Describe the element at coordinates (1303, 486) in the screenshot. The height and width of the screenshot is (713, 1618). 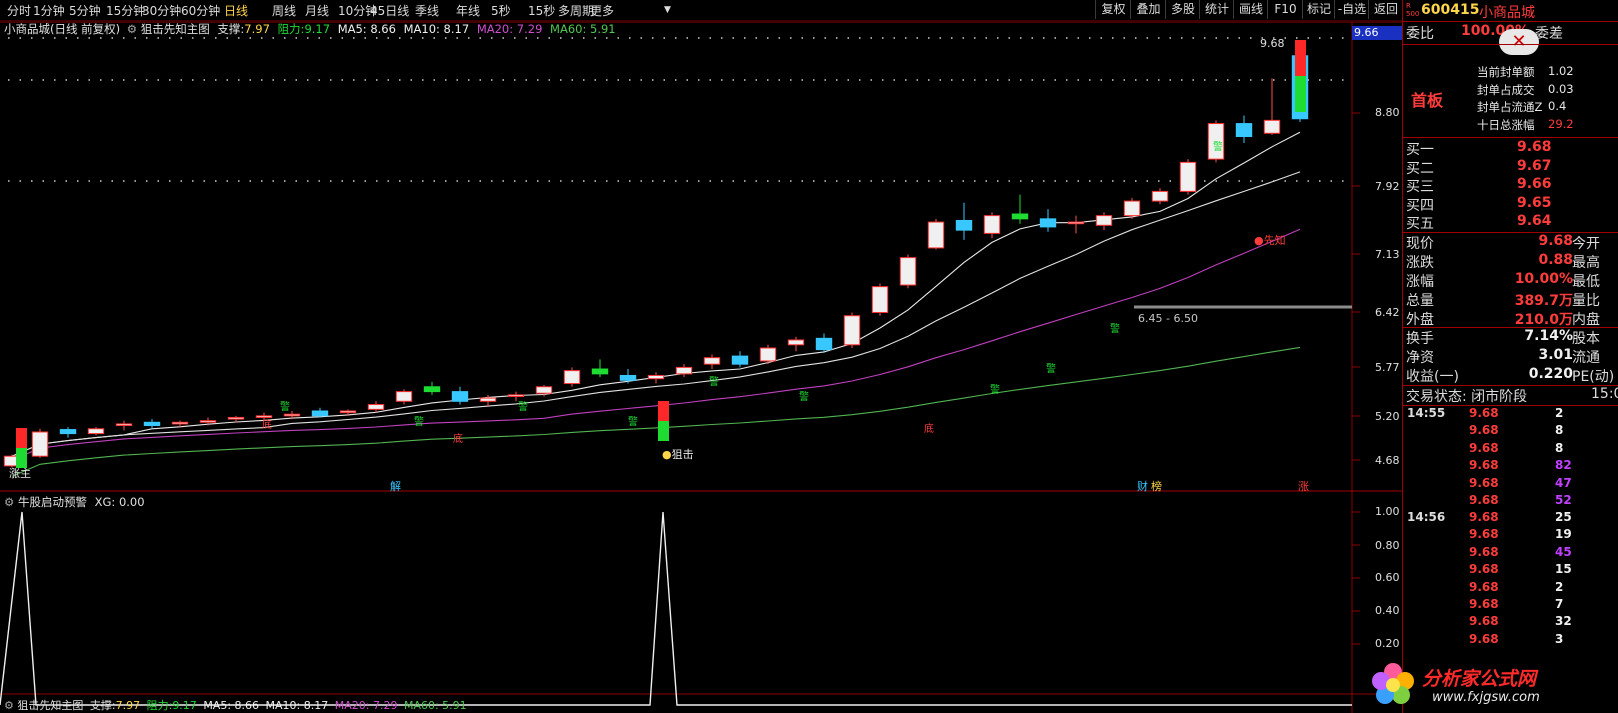
I see `event-zhang: 涨` at that location.